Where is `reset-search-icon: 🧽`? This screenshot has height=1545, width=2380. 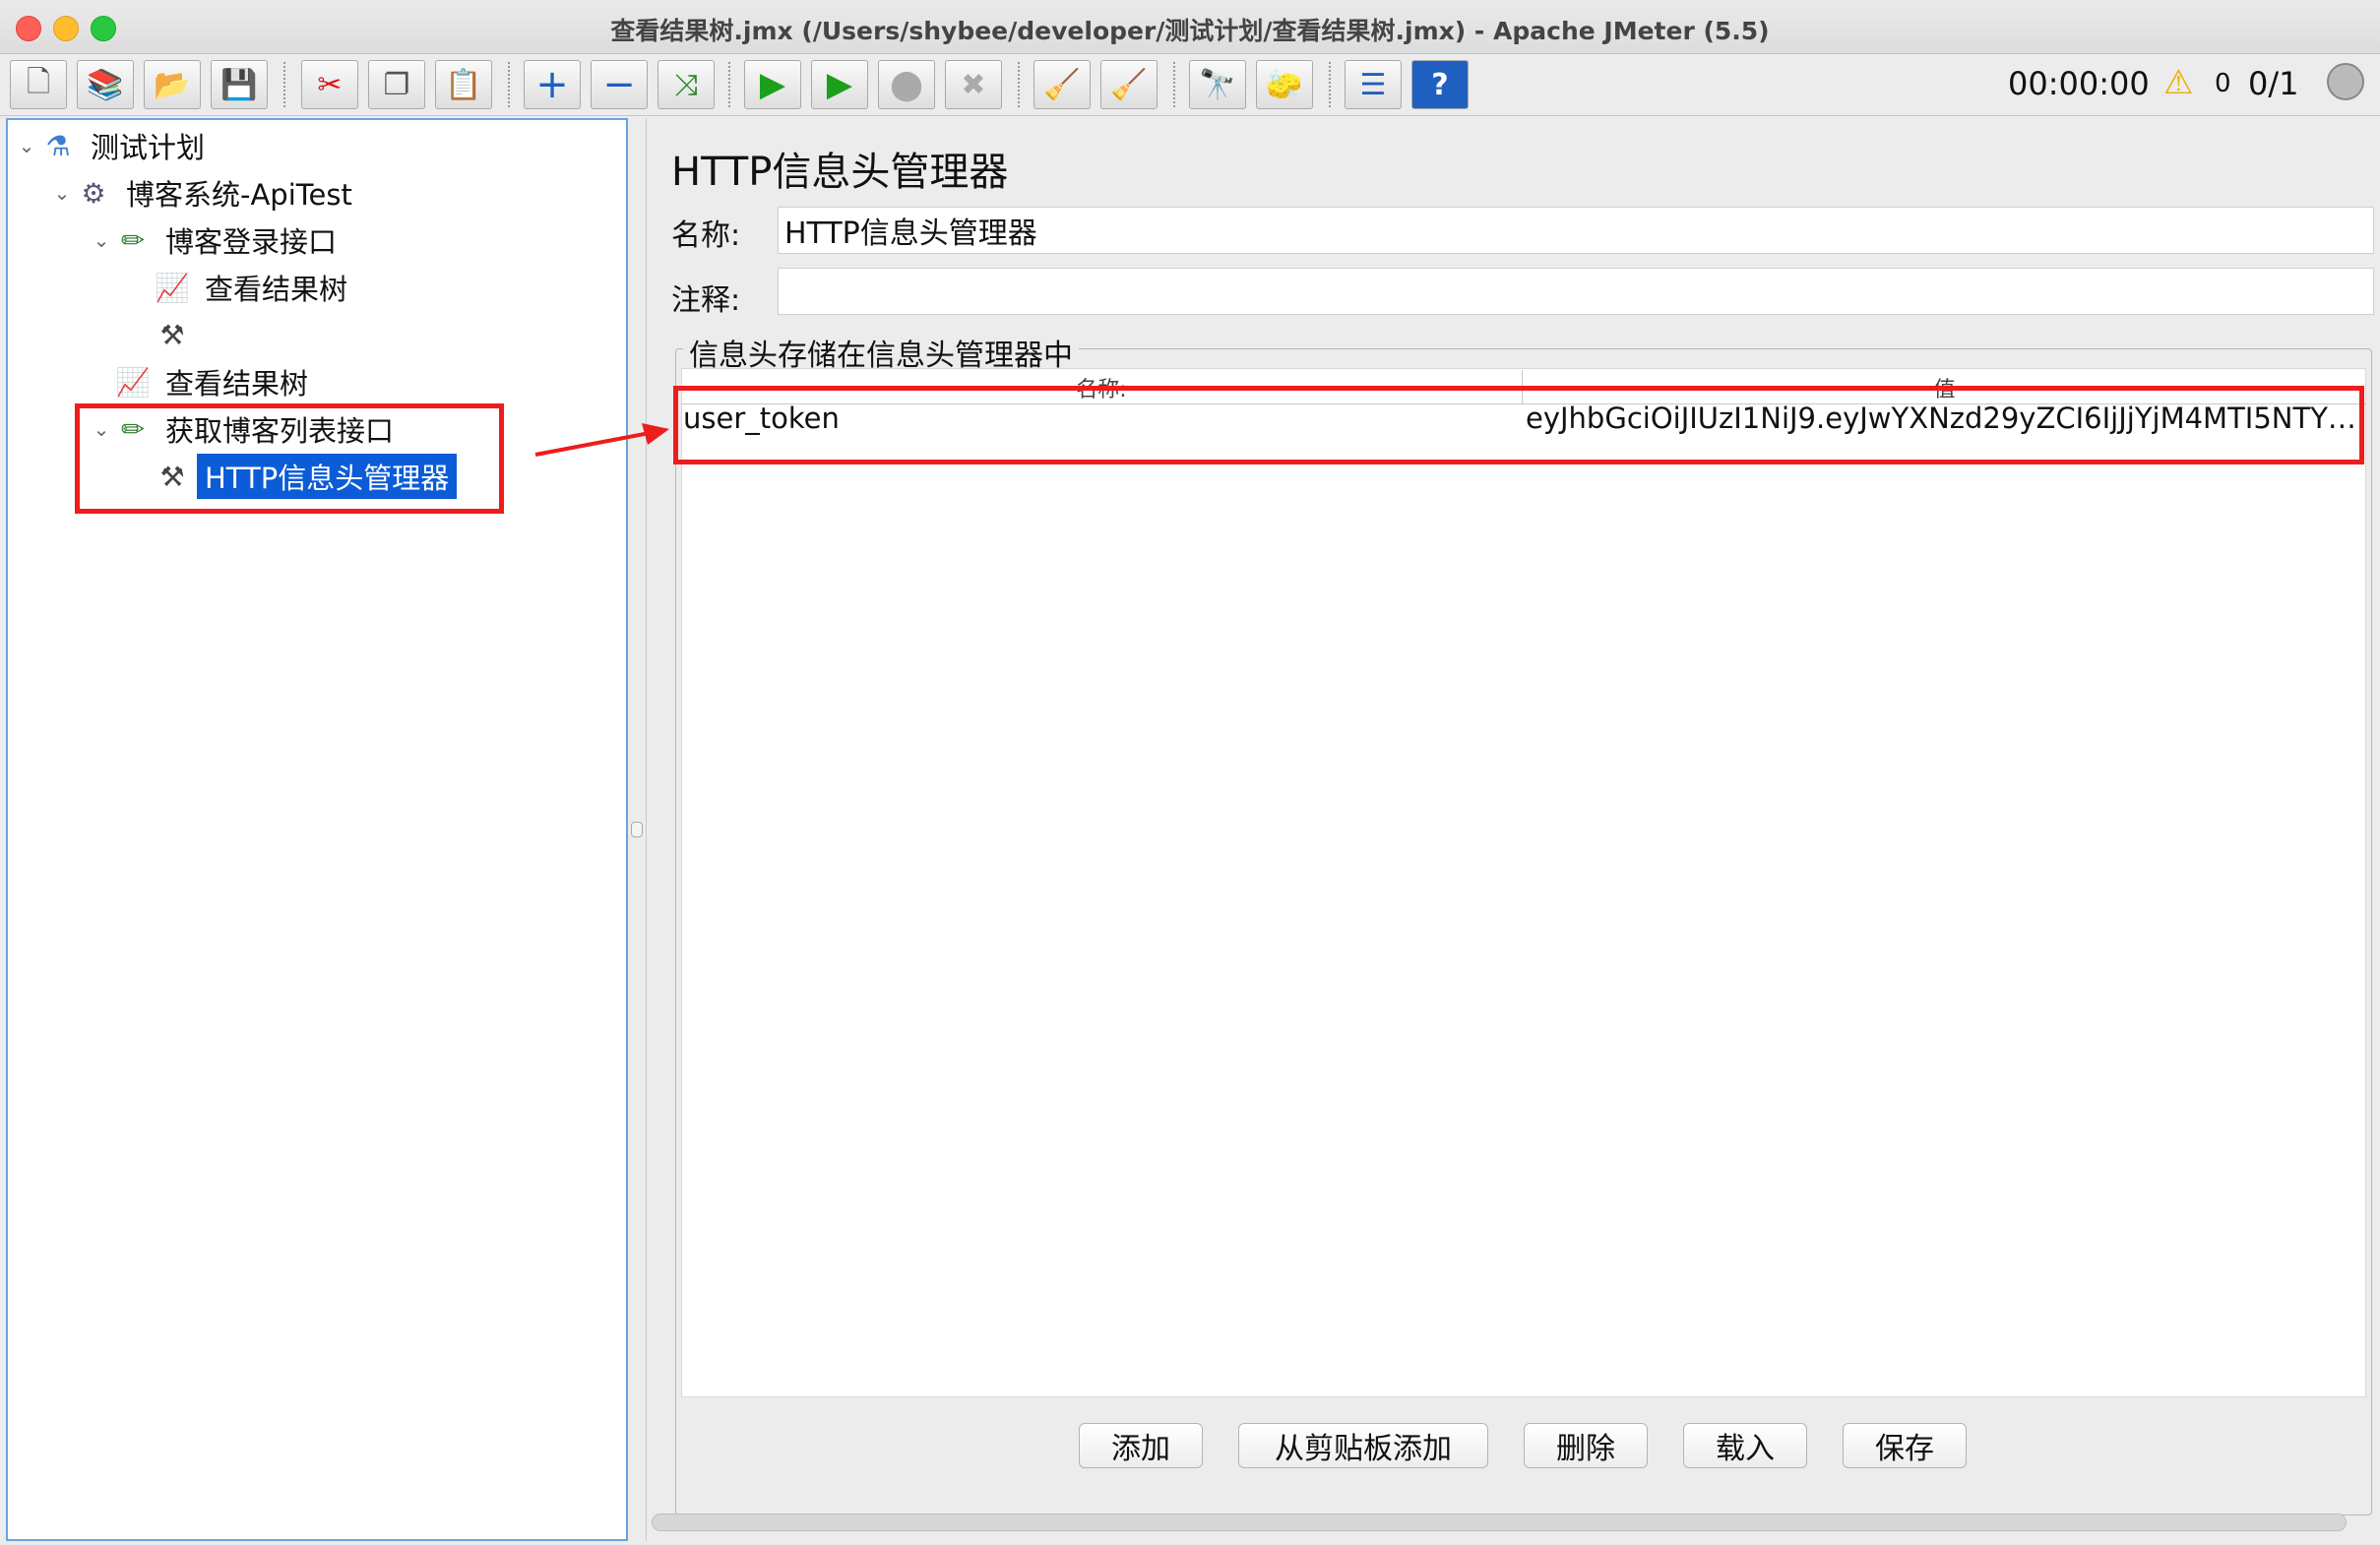
reset-search-icon: 🧽 is located at coordinates (1284, 84).